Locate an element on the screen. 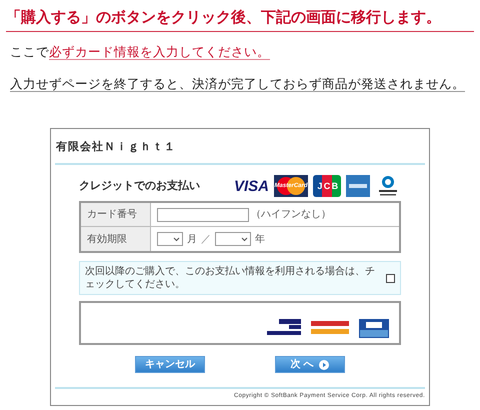  instruction-highlight: 必ずカード情報を入力してください。 is located at coordinates (159, 52).